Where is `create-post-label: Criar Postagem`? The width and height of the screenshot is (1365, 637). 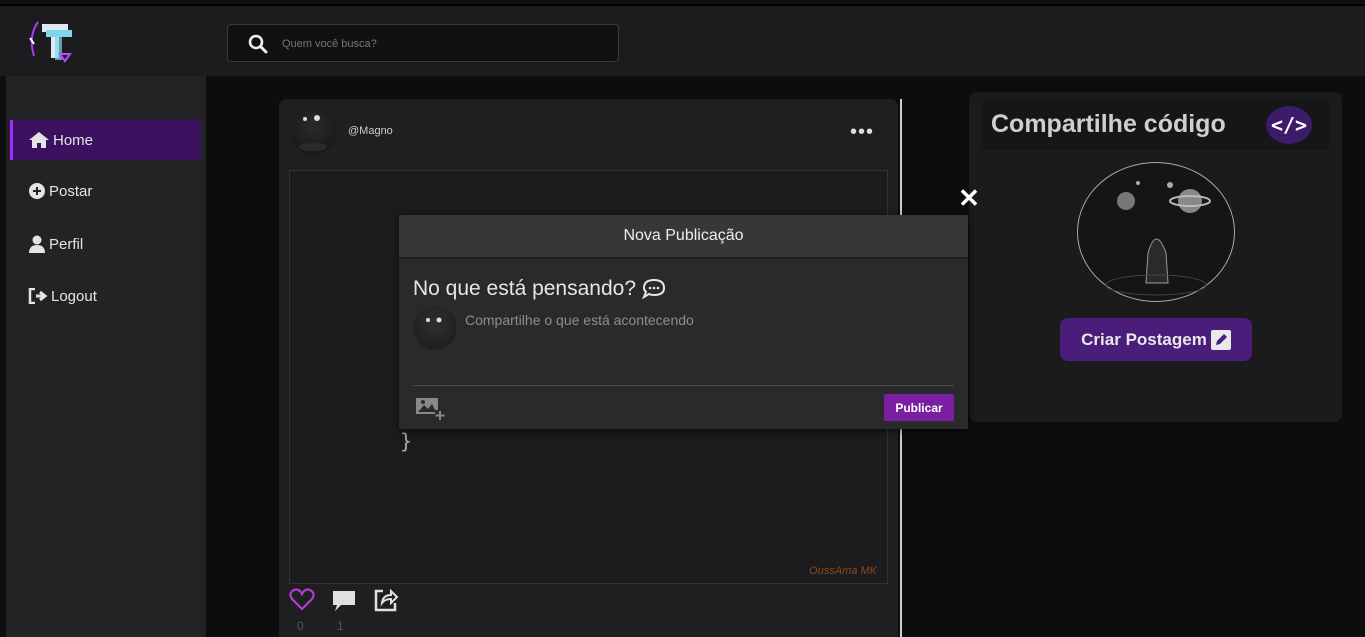 create-post-label: Criar Postagem is located at coordinates (1144, 339).